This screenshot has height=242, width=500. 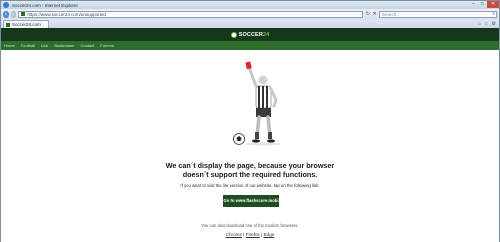 What do you see at coordinates (64, 45) in the screenshot?
I see `nav-item-bookmaker: Bookmaker` at bounding box center [64, 45].